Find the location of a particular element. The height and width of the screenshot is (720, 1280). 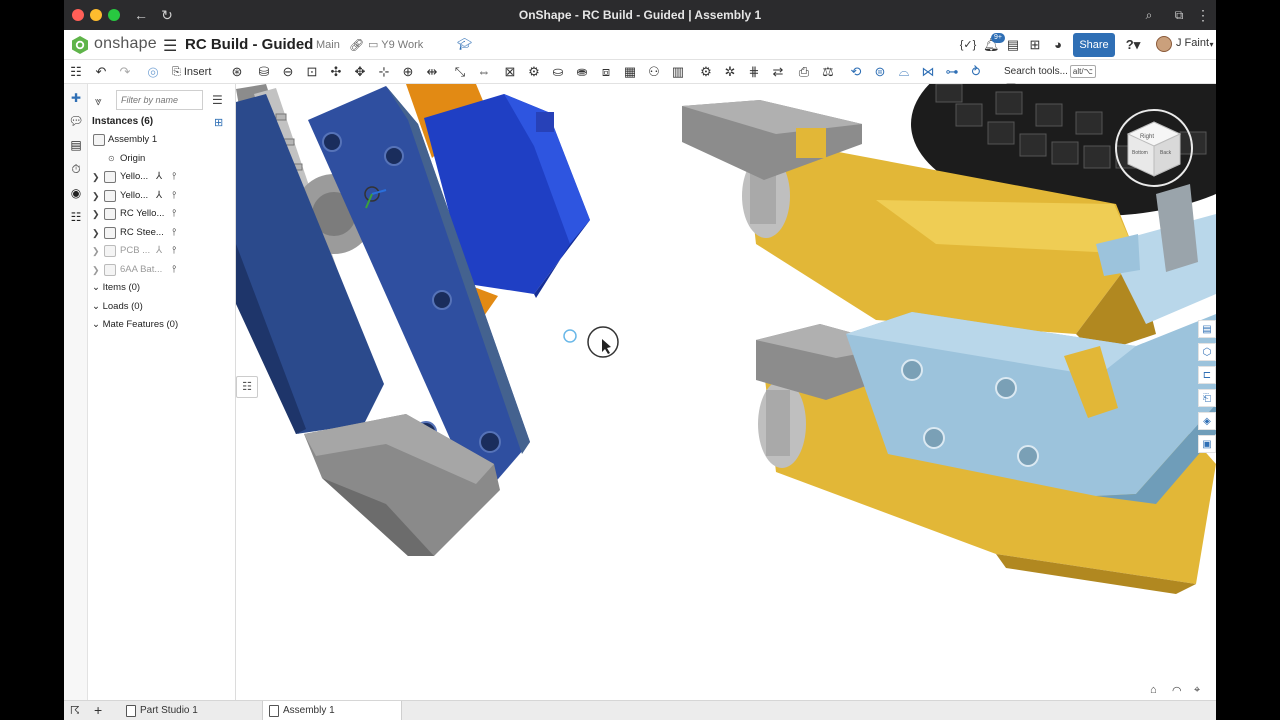

variables-icon: {✓} is located at coordinates (968, 45).